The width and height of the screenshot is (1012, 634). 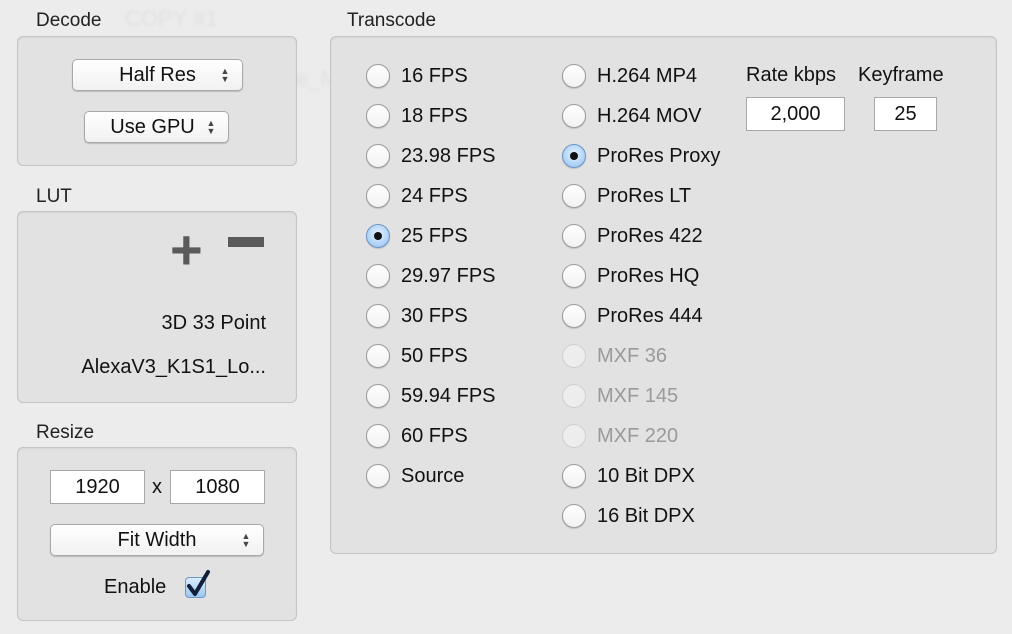 I want to click on codec-option: 10 Bit DPX, so click(x=628, y=476).